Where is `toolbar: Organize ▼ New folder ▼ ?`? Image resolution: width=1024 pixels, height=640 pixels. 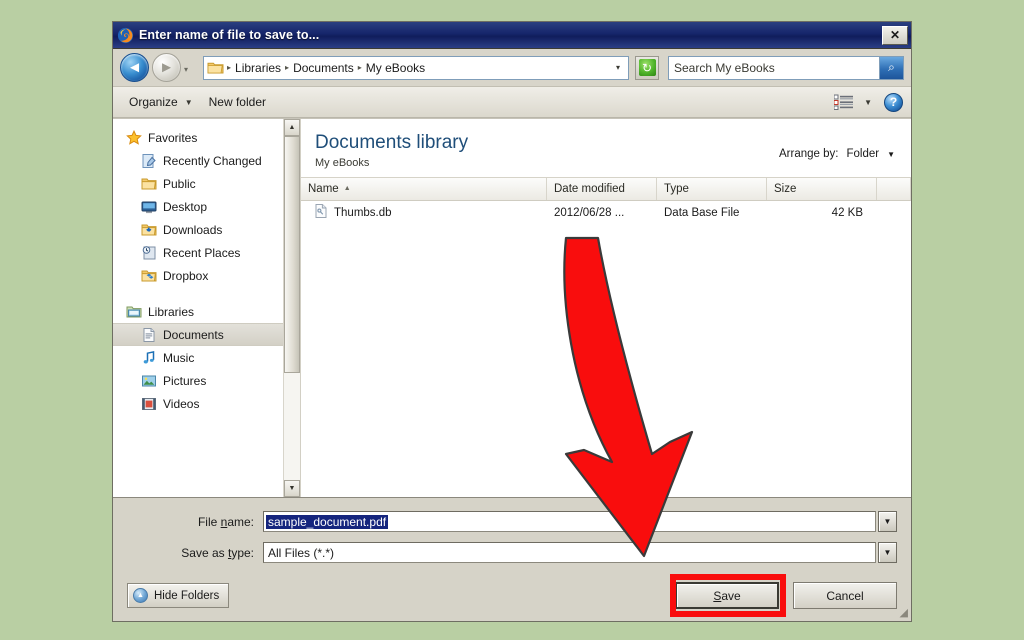 toolbar: Organize ▼ New folder ▼ ? is located at coordinates (512, 102).